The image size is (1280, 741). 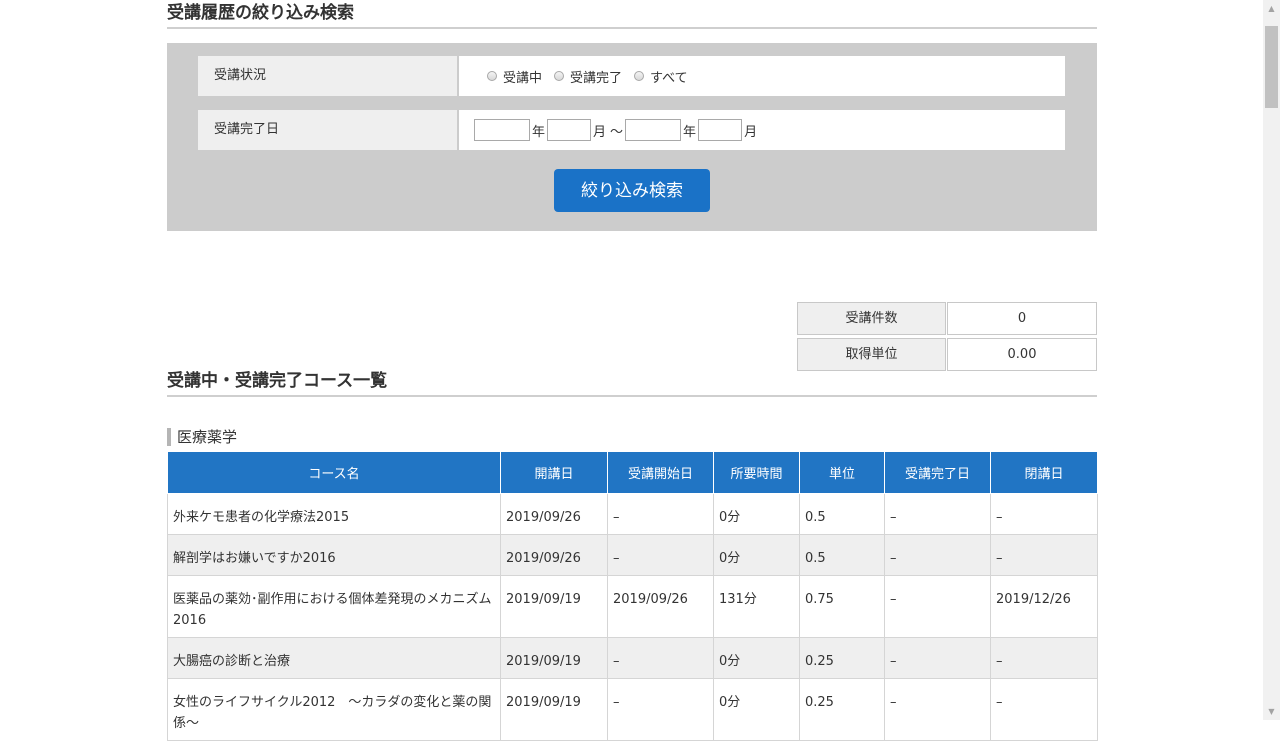 I want to click on table-cell: 2019/12/26, so click(x=1044, y=606).